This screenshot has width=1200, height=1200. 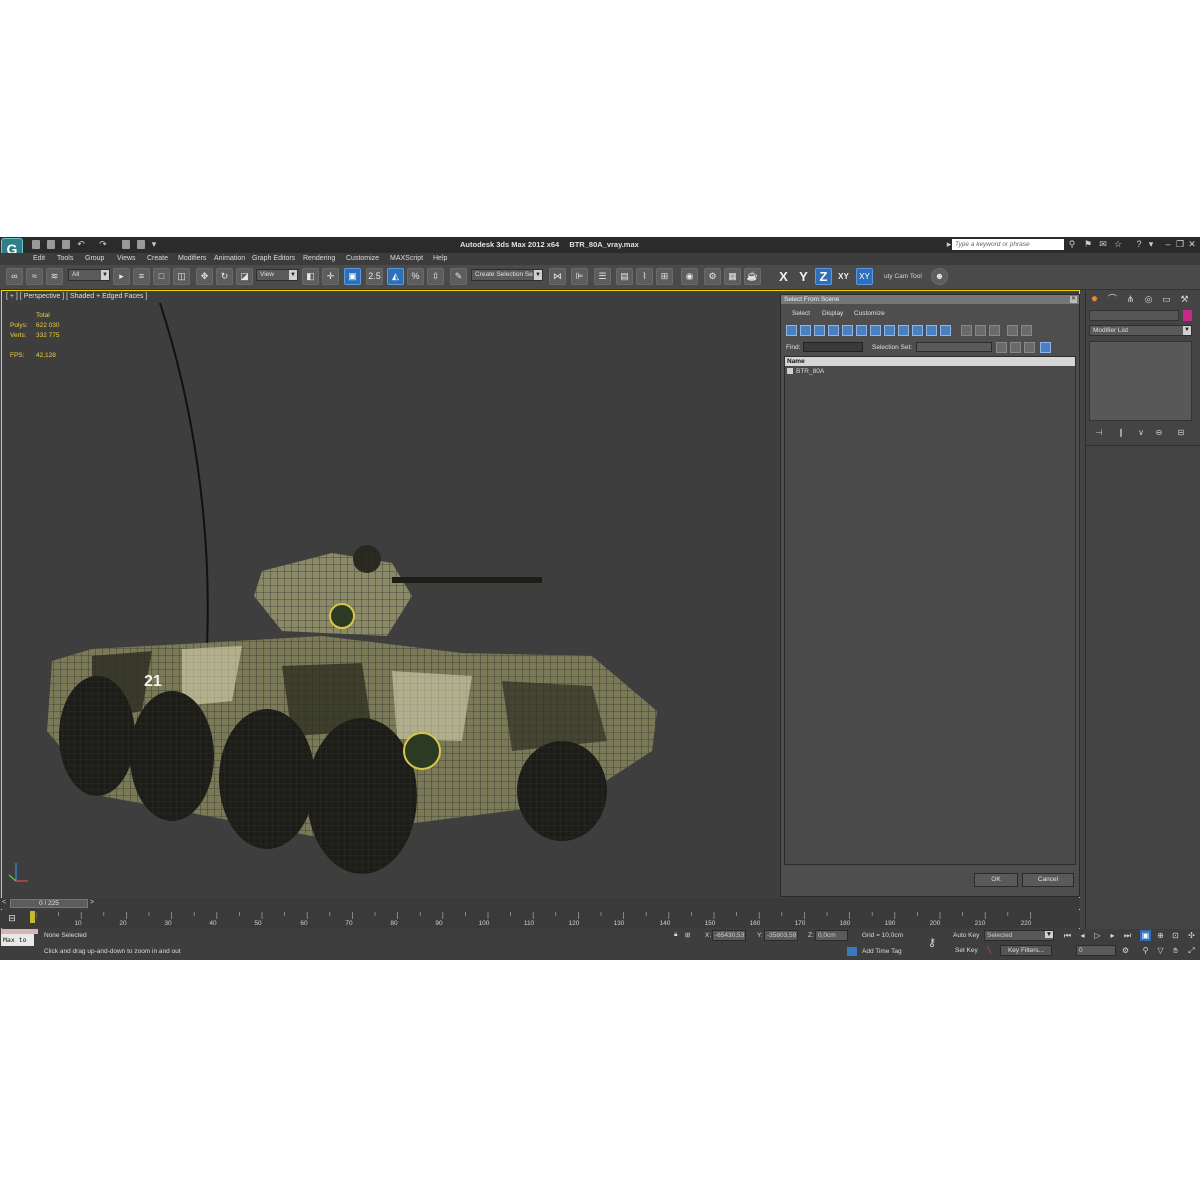 I want to click on help-icon: ?, so click(x=1139, y=244).